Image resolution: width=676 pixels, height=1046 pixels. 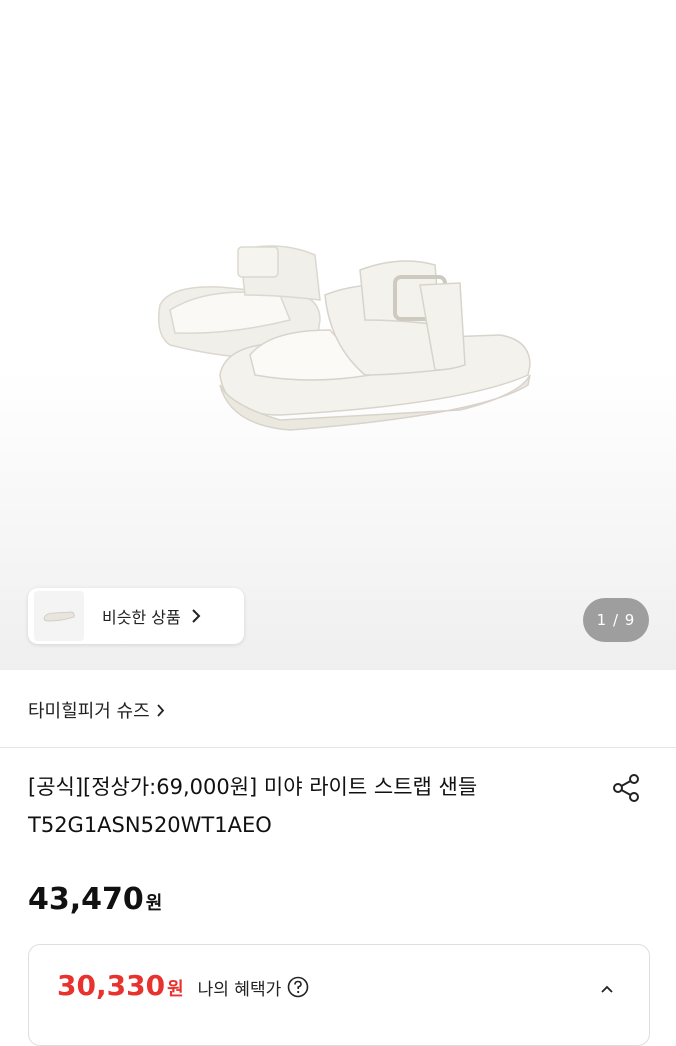 I want to click on benefit-price-amount: 30,330, so click(x=111, y=985).